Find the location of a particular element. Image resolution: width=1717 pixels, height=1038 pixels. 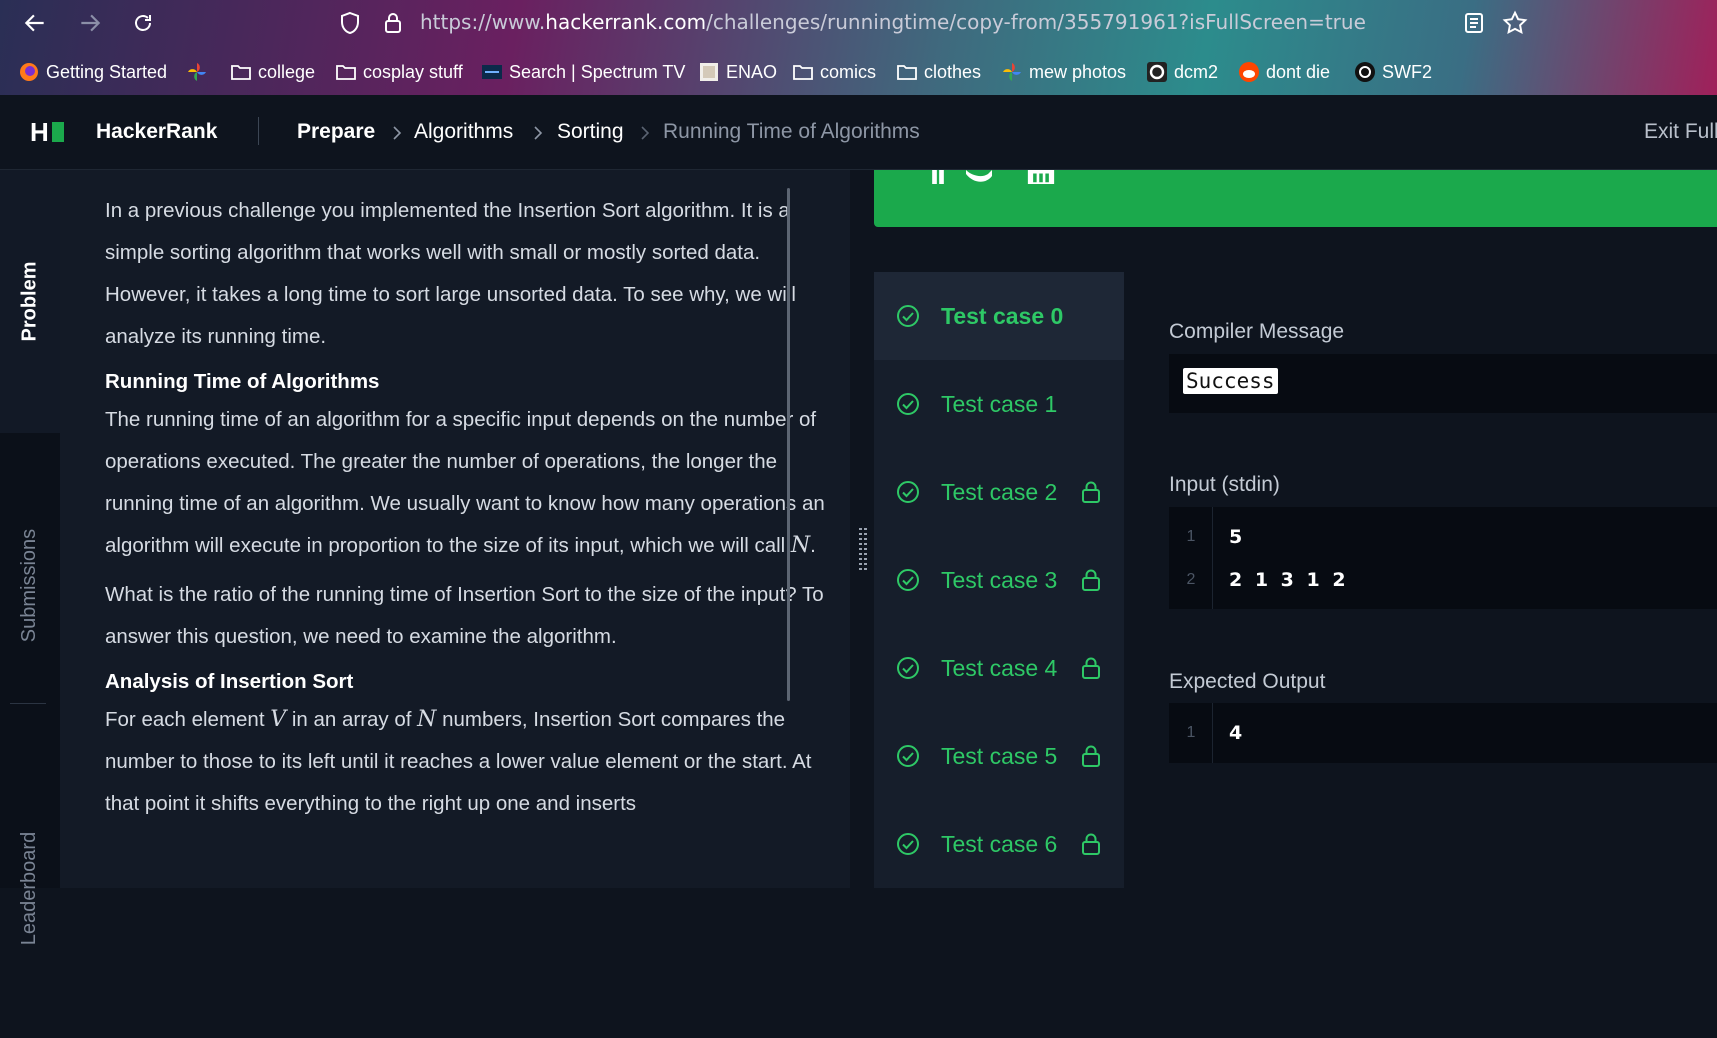

breadcrumb-algorithms: Algorithms is located at coordinates (463, 132).